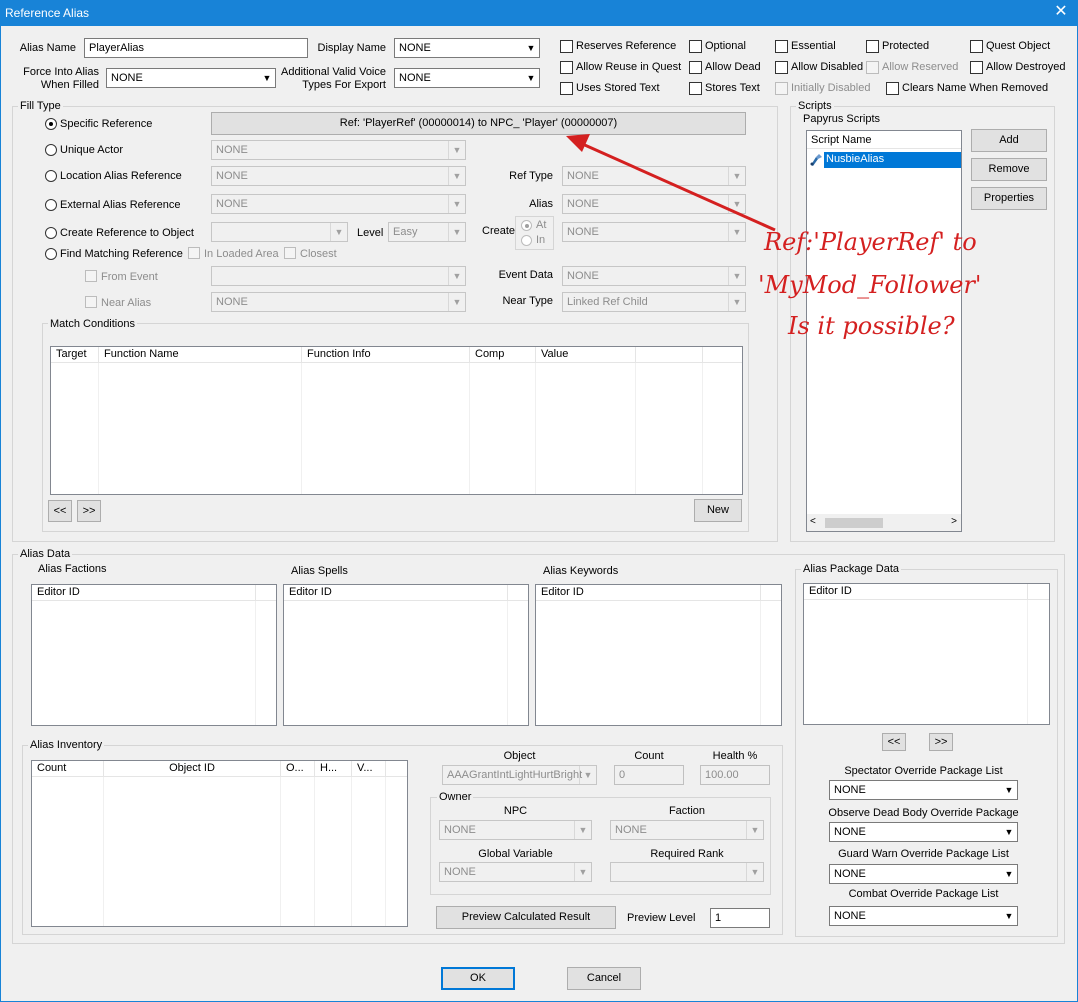 The width and height of the screenshot is (1078, 1002). What do you see at coordinates (91, 276) in the screenshot?
I see `from-event-checkbox` at bounding box center [91, 276].